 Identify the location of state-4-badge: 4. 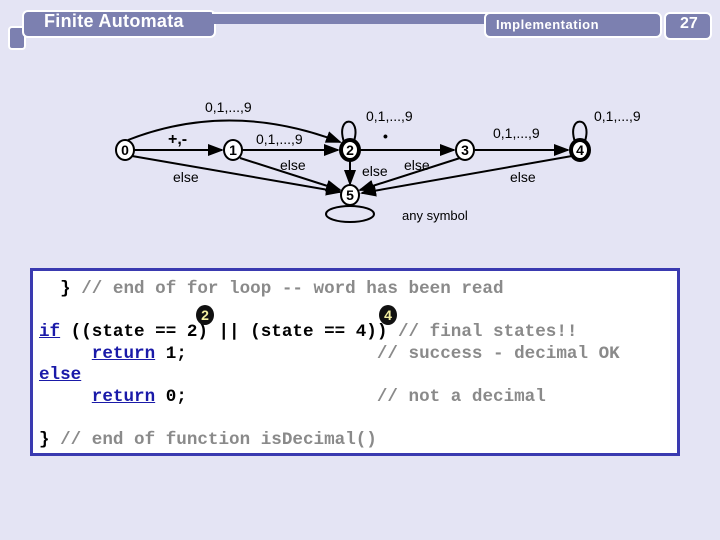
(388, 315).